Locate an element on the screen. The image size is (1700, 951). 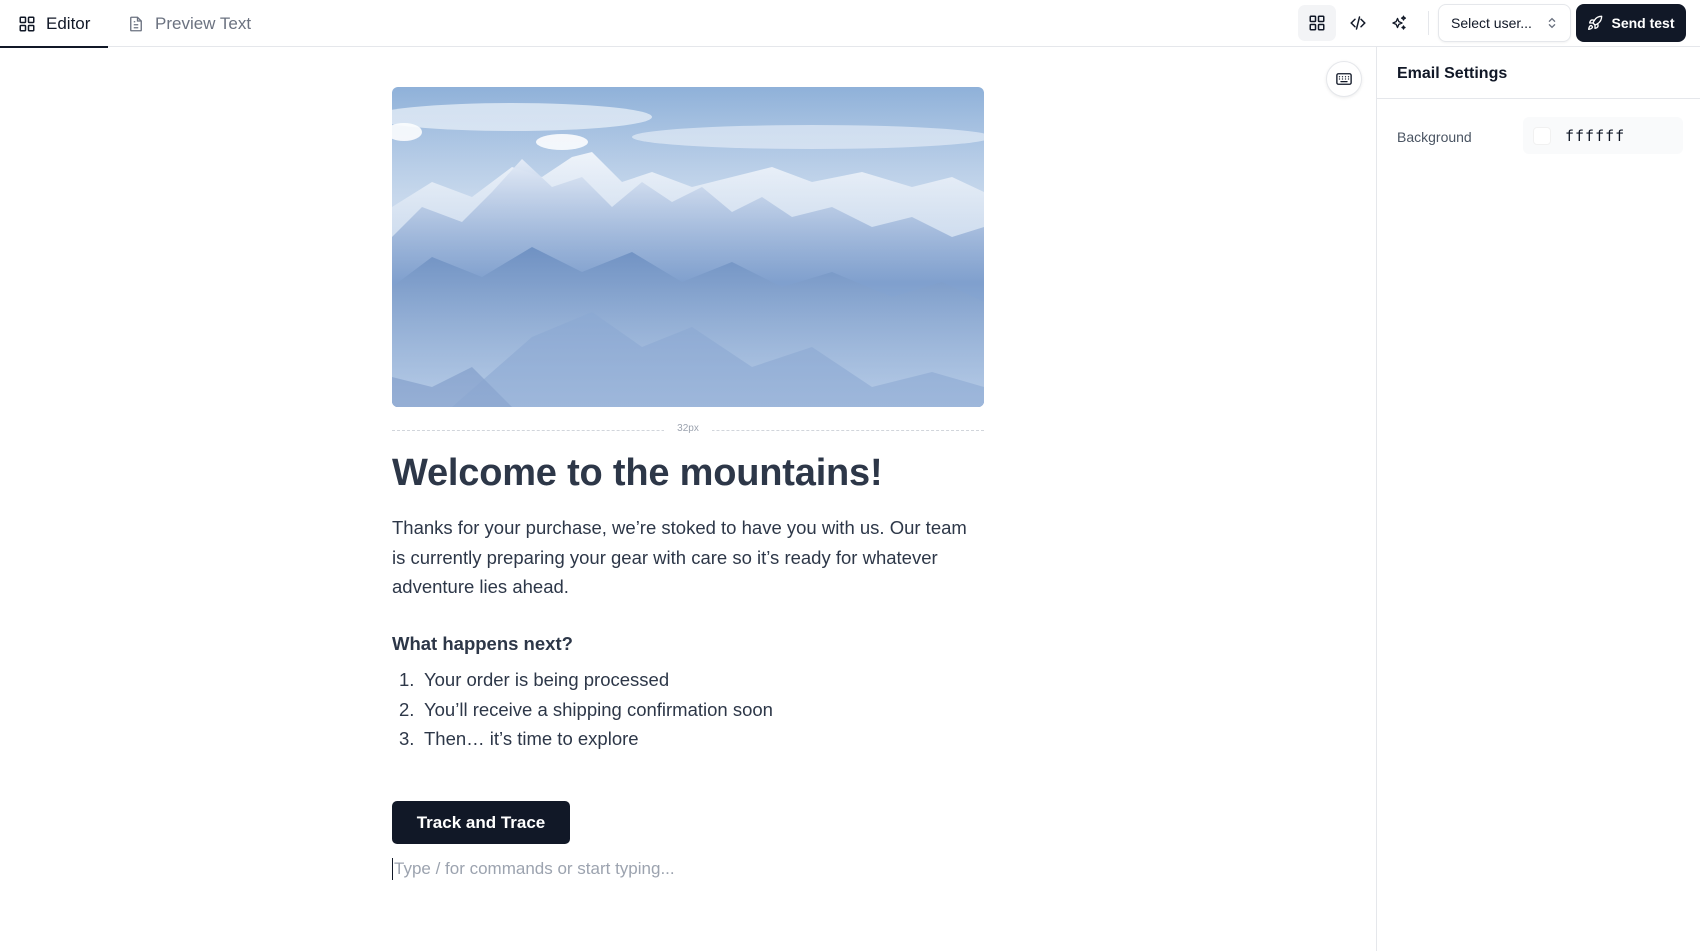
mountain-range-image is located at coordinates (688, 247).